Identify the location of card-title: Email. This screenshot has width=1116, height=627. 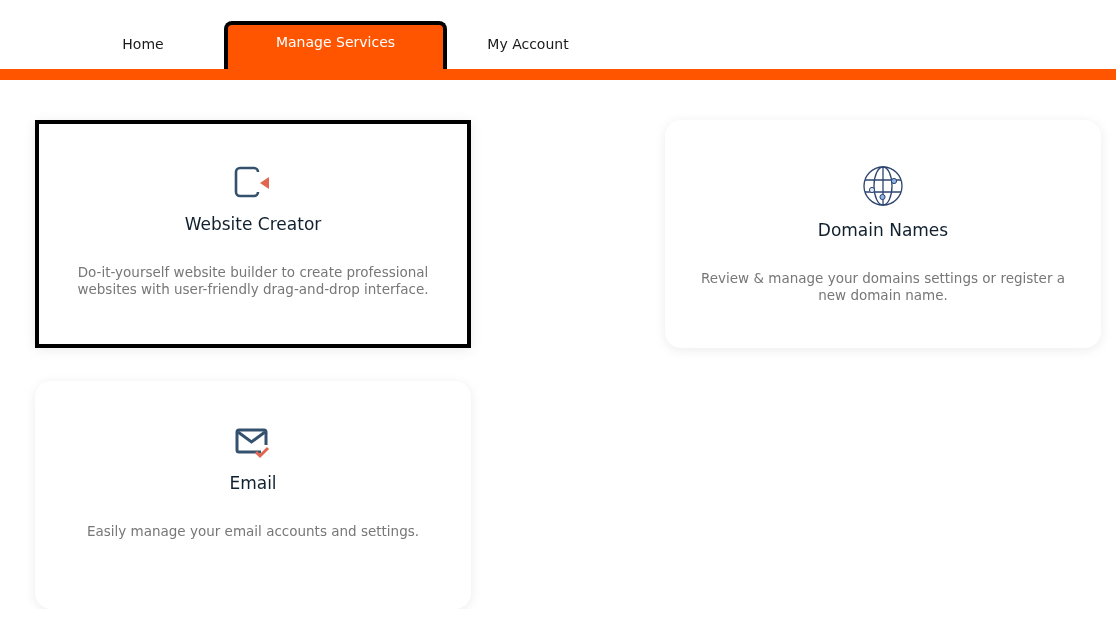
(253, 483).